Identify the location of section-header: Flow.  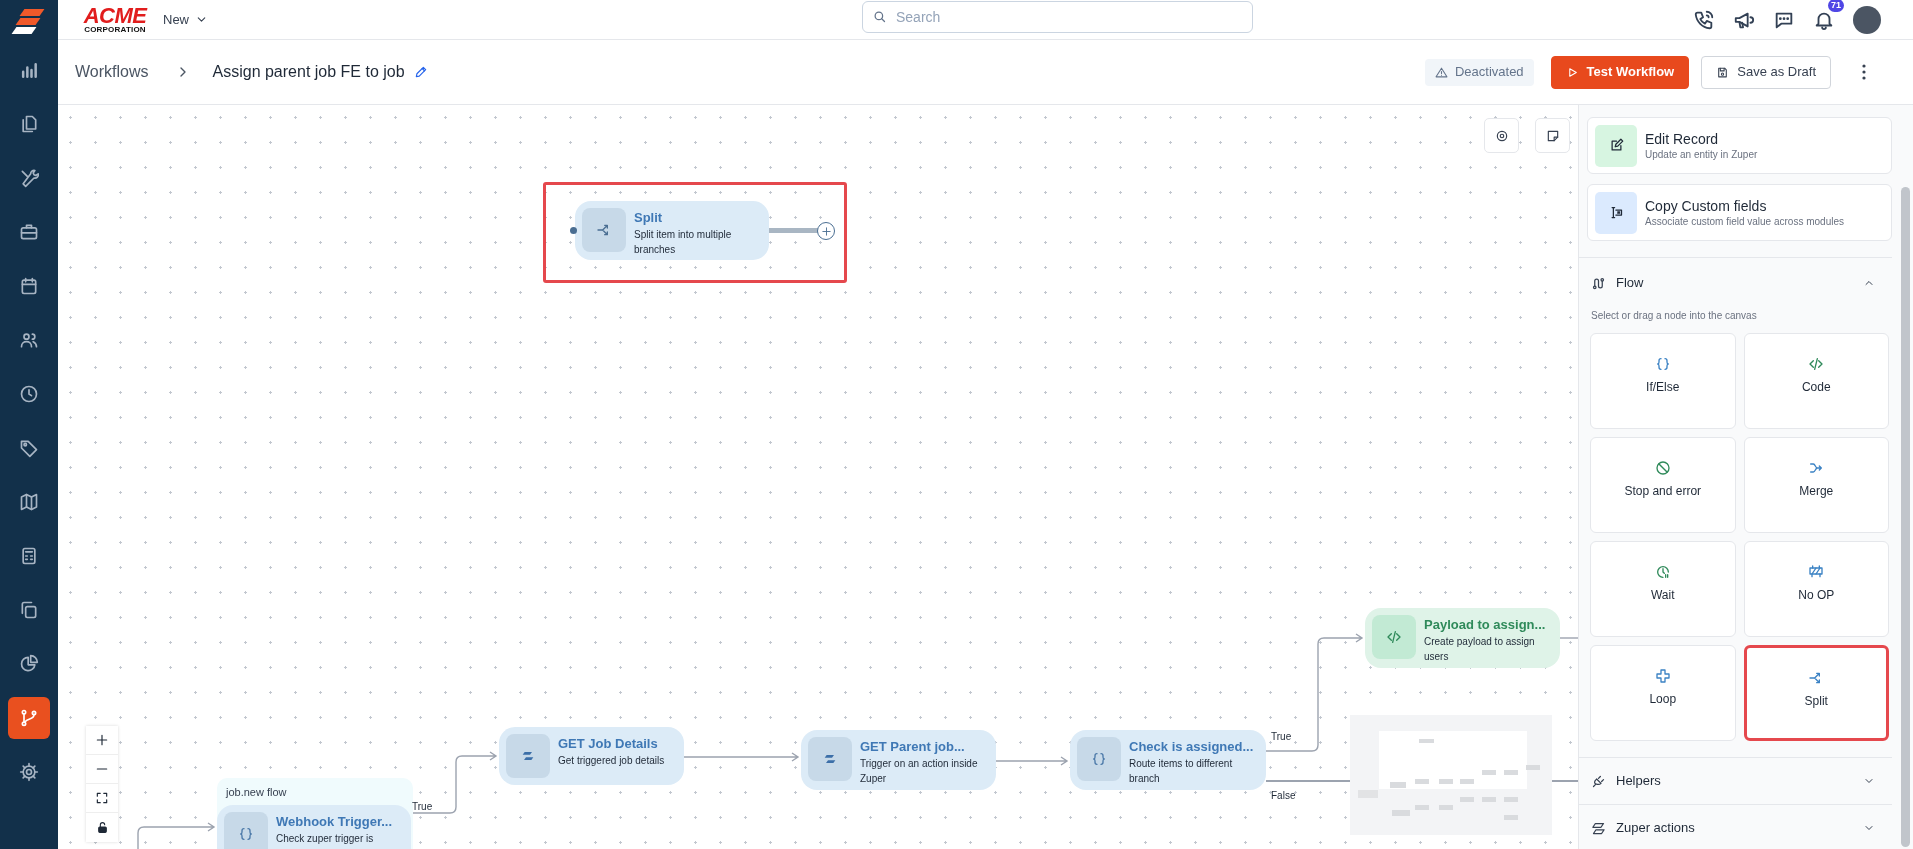
(1735, 283).